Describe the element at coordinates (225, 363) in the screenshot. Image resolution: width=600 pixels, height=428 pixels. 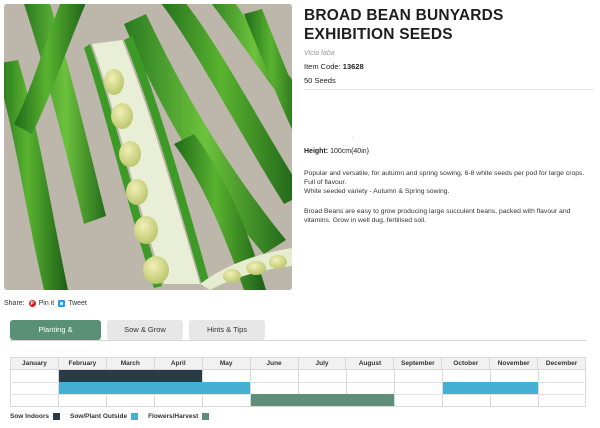
I see `month-may: May` at that location.